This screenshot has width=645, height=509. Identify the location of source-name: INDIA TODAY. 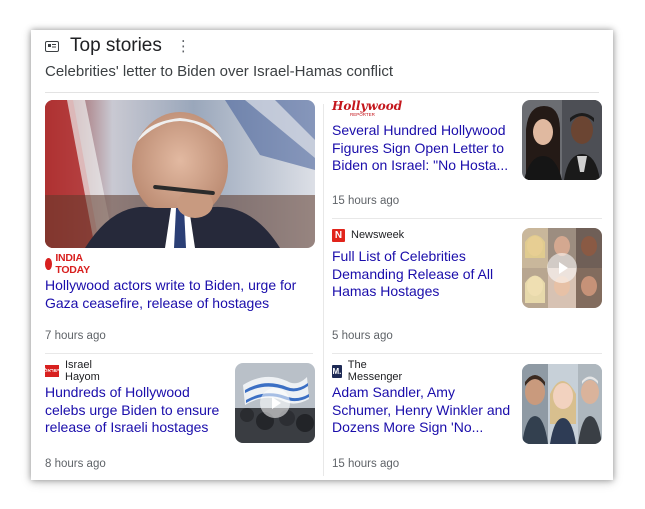
(72, 264).